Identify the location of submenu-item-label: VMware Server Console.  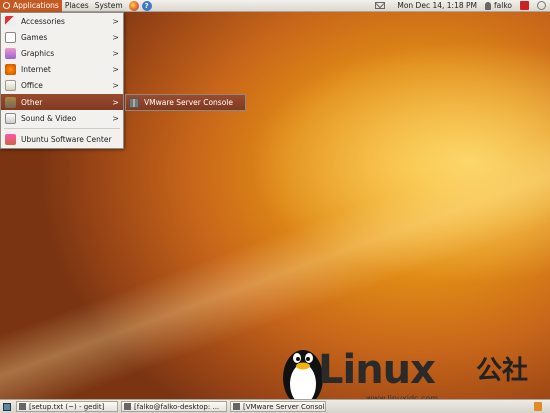
(189, 102).